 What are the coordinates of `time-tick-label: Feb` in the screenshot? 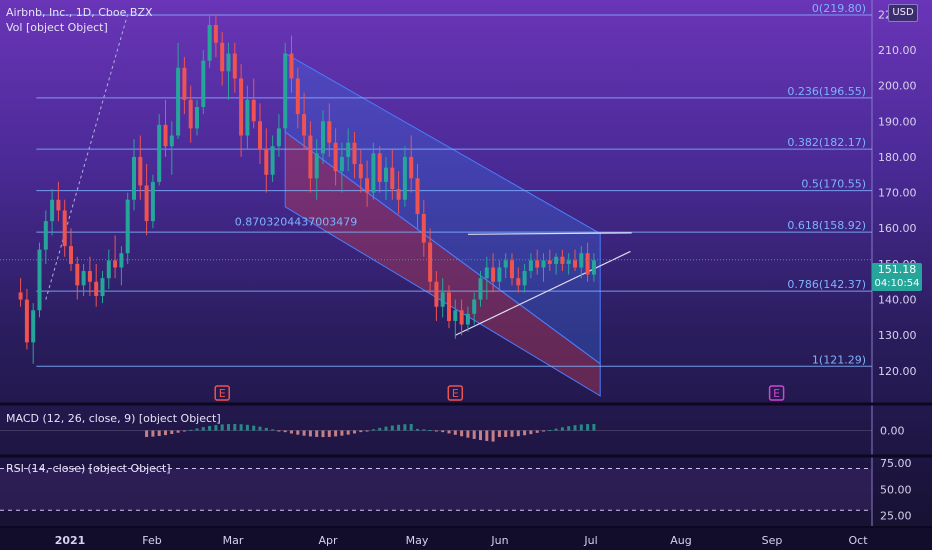 It's located at (151, 540).